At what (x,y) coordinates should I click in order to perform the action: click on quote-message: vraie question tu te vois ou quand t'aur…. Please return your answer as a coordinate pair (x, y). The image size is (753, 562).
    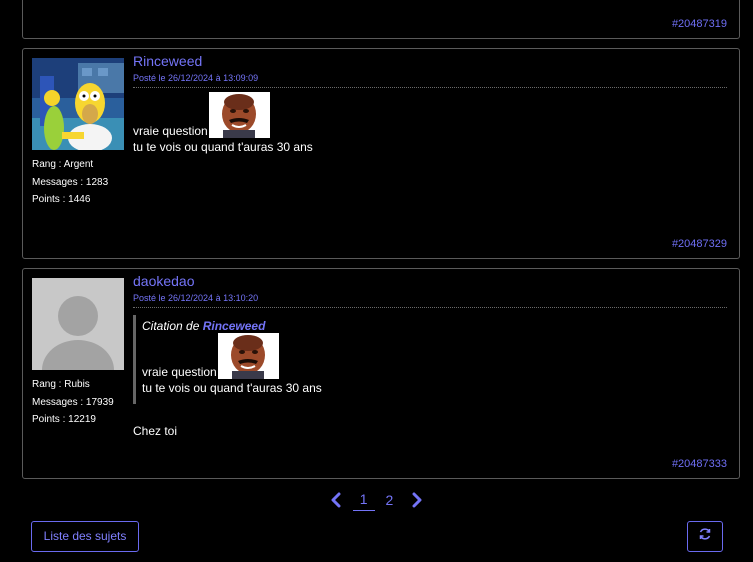
    Looking at the image, I should click on (434, 365).